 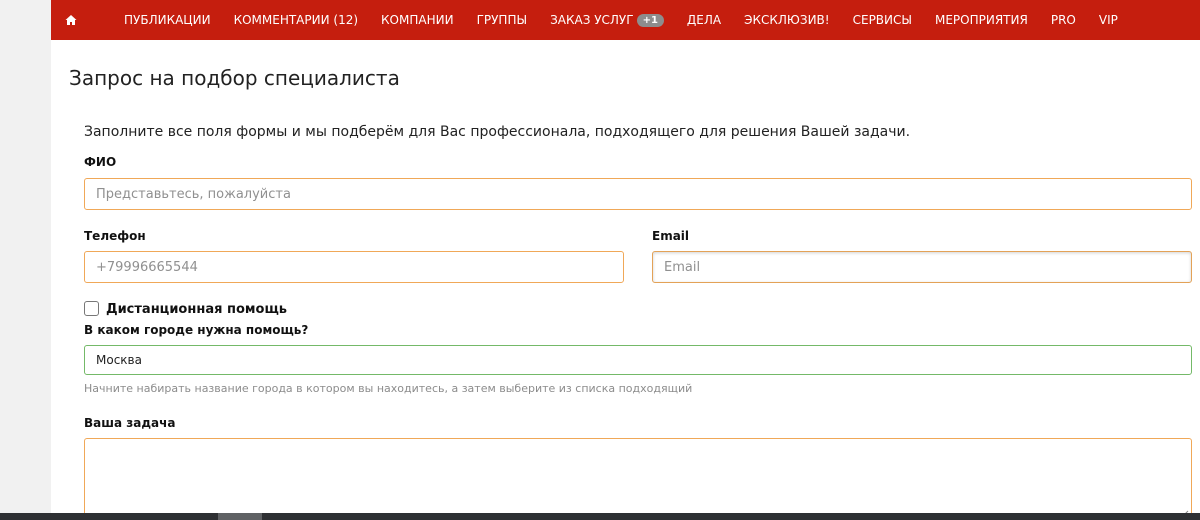 What do you see at coordinates (234, 78) in the screenshot?
I see `page-title: Запрос на подбор специалиста` at bounding box center [234, 78].